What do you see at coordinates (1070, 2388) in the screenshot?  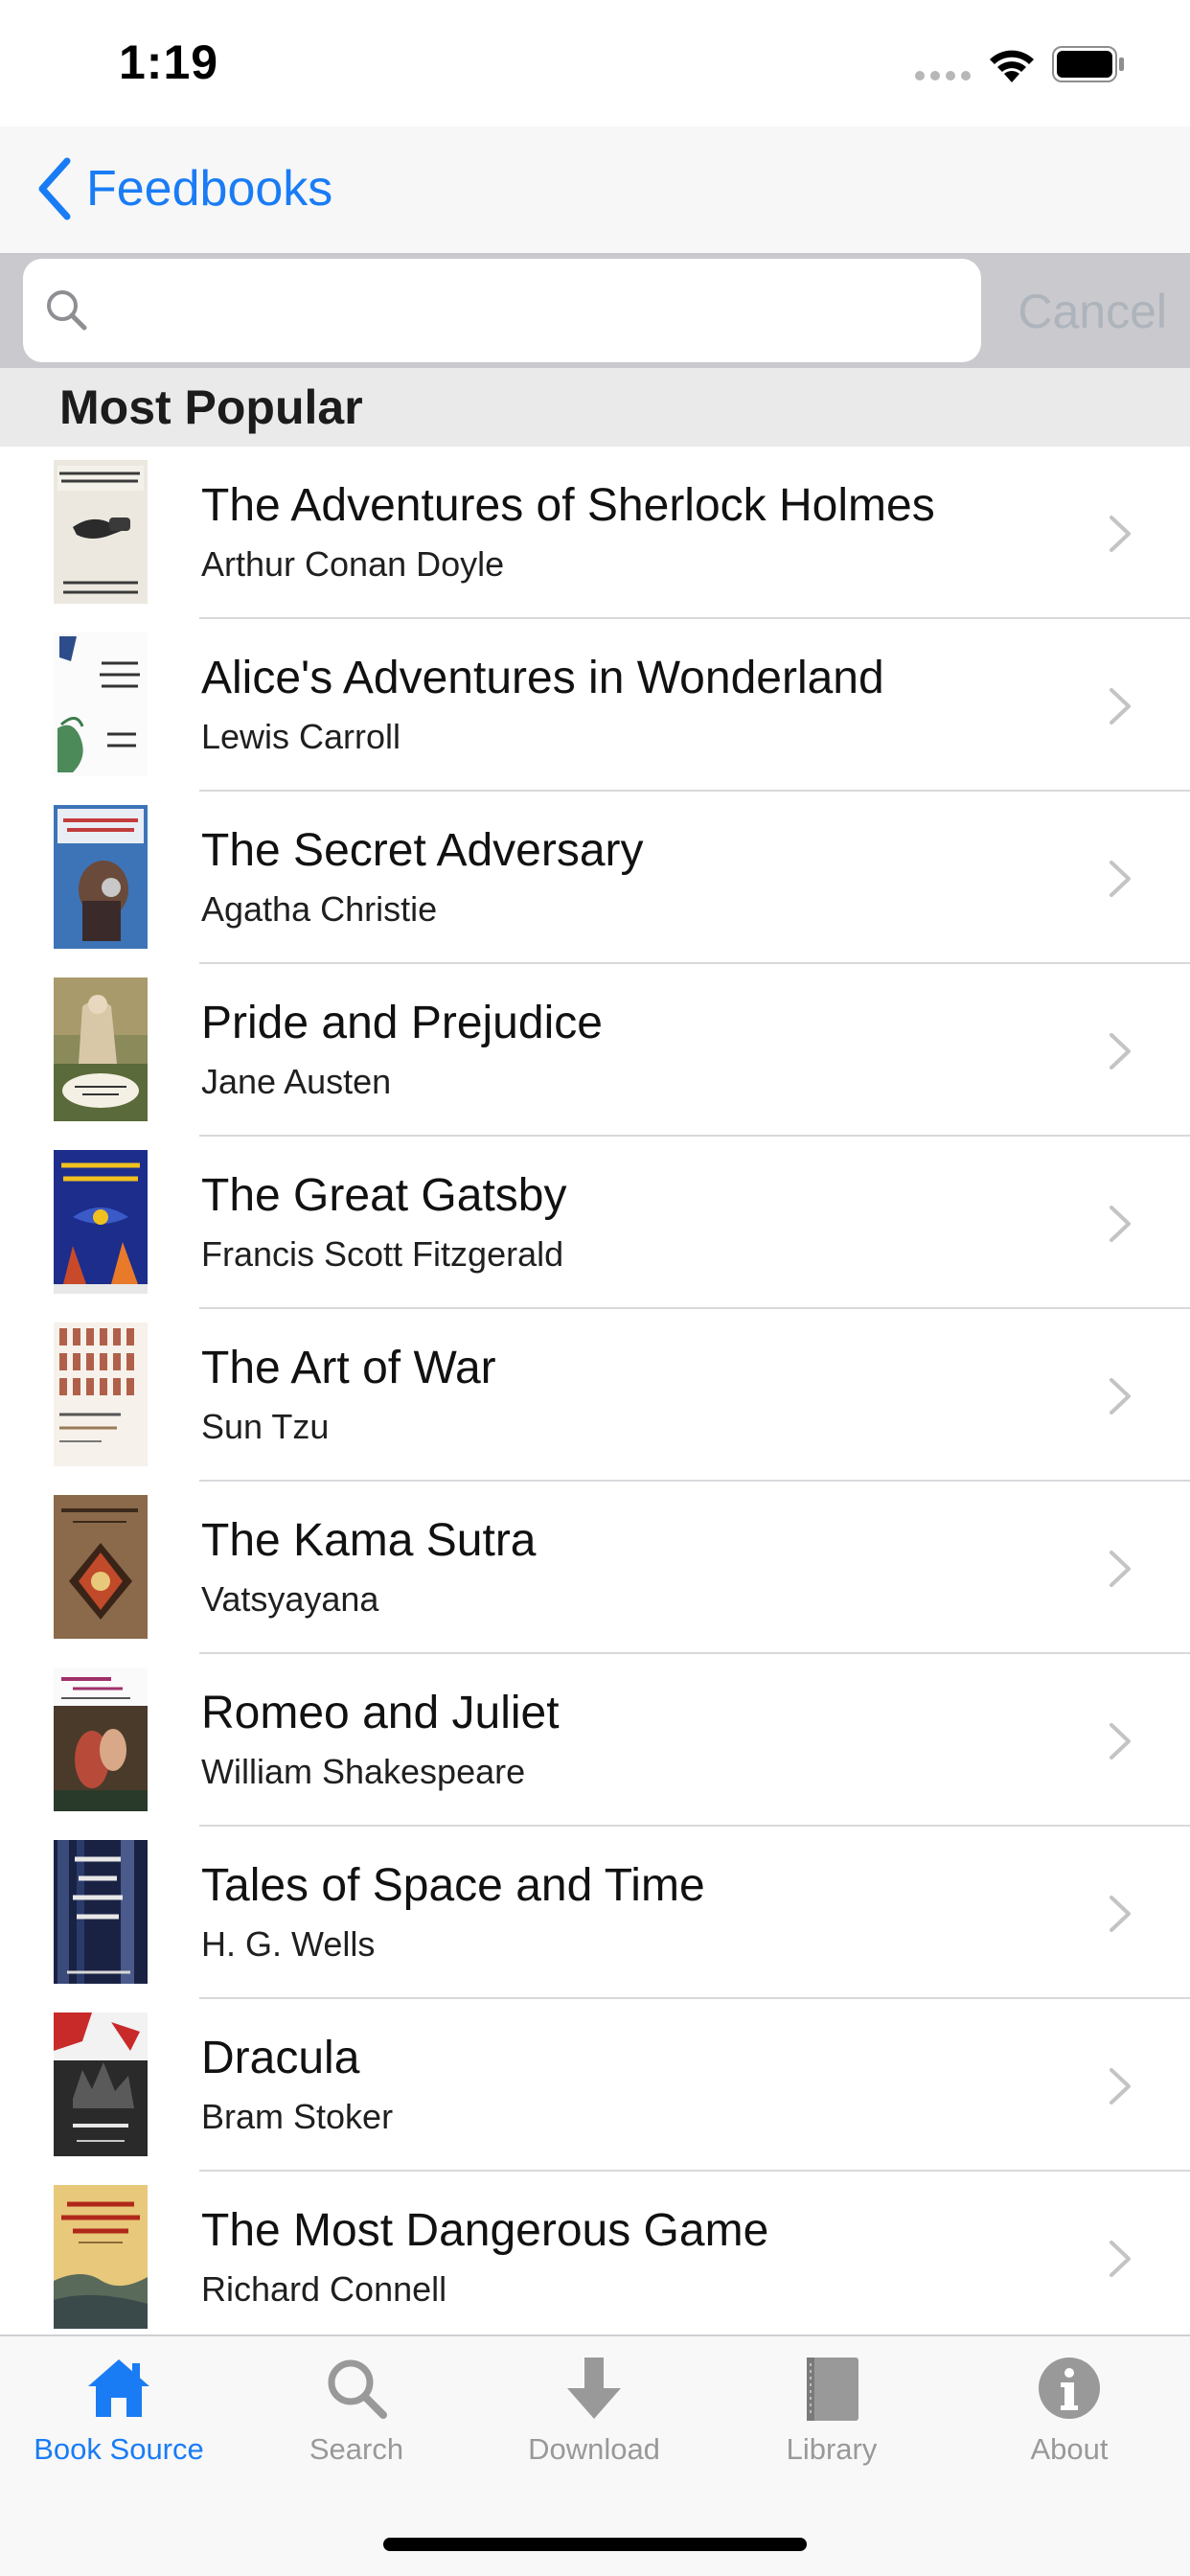 I see `info-icon` at bounding box center [1070, 2388].